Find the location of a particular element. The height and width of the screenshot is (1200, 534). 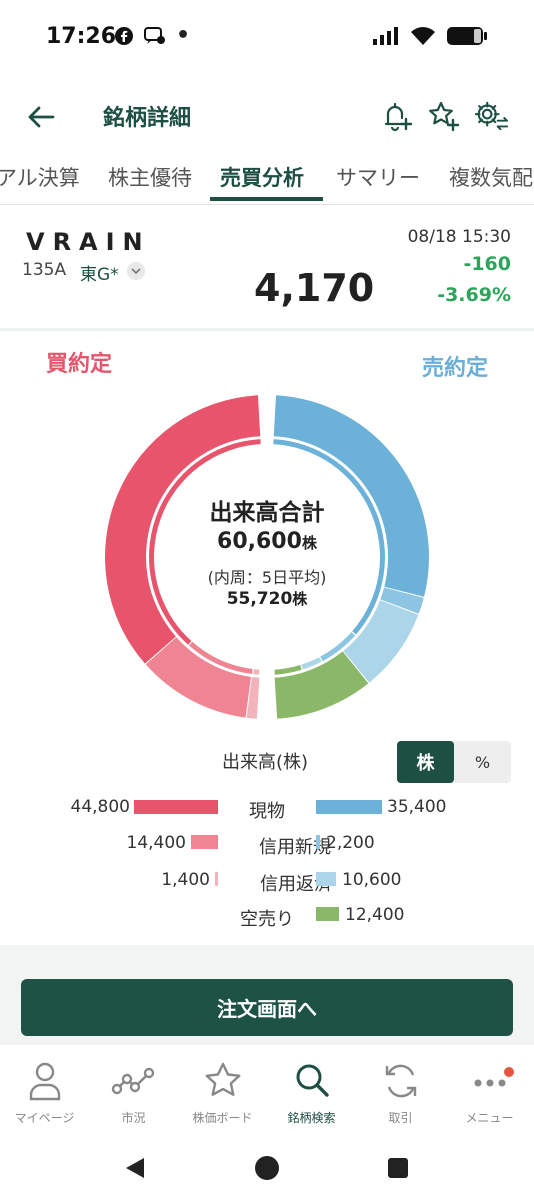

nav-stock-board: 株価ボード is located at coordinates (222, 1090).